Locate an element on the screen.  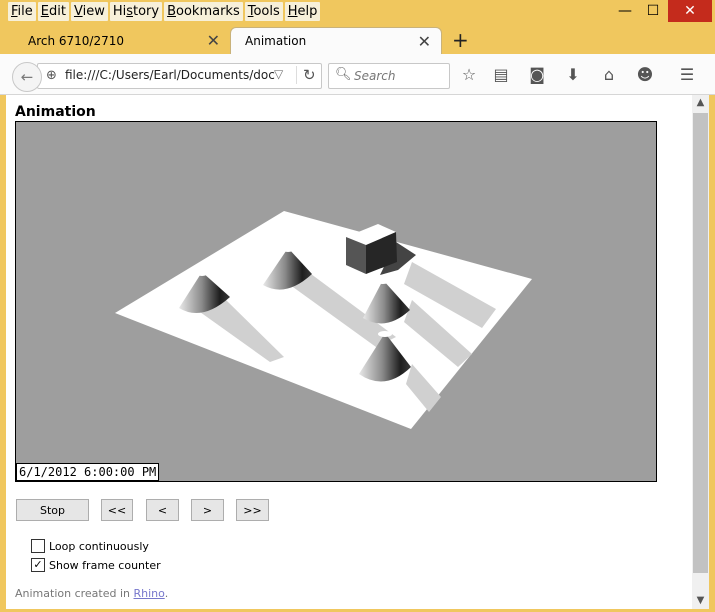
frame-counter: 6/1/2012 6:00:00 PM is located at coordinates (88, 472).